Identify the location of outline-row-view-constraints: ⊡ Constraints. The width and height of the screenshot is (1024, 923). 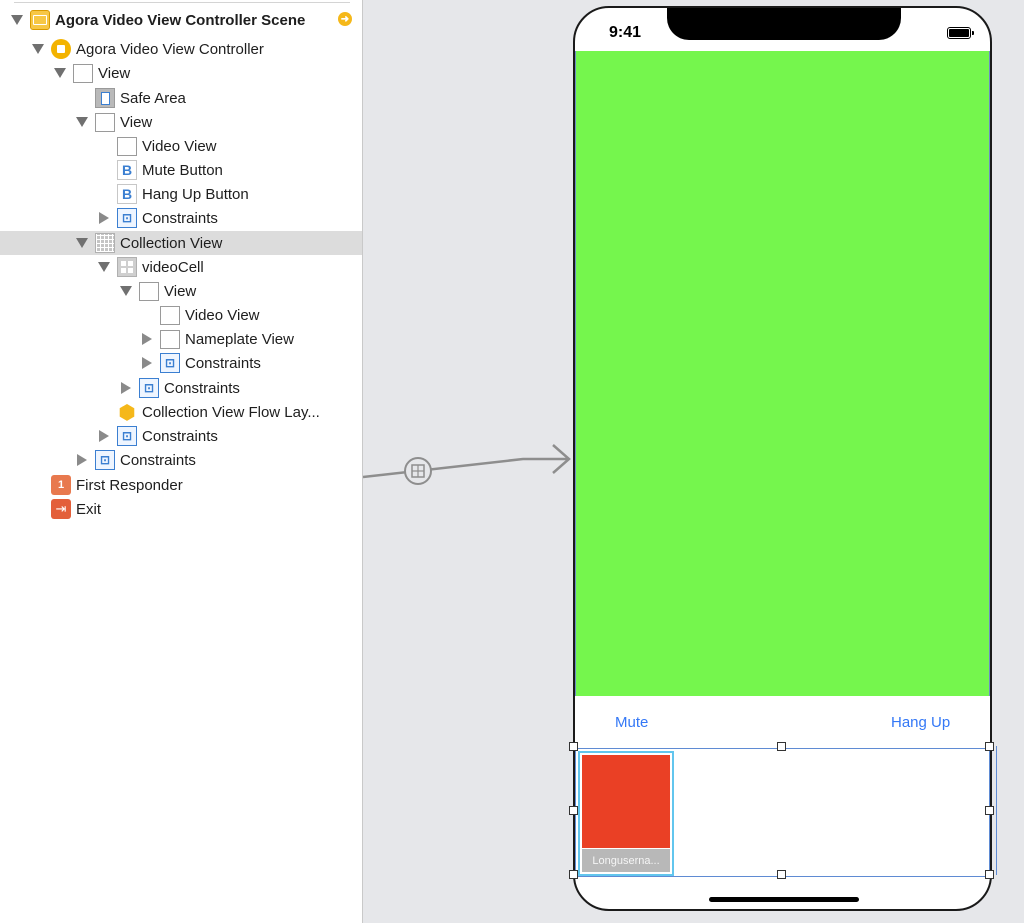
(181, 460).